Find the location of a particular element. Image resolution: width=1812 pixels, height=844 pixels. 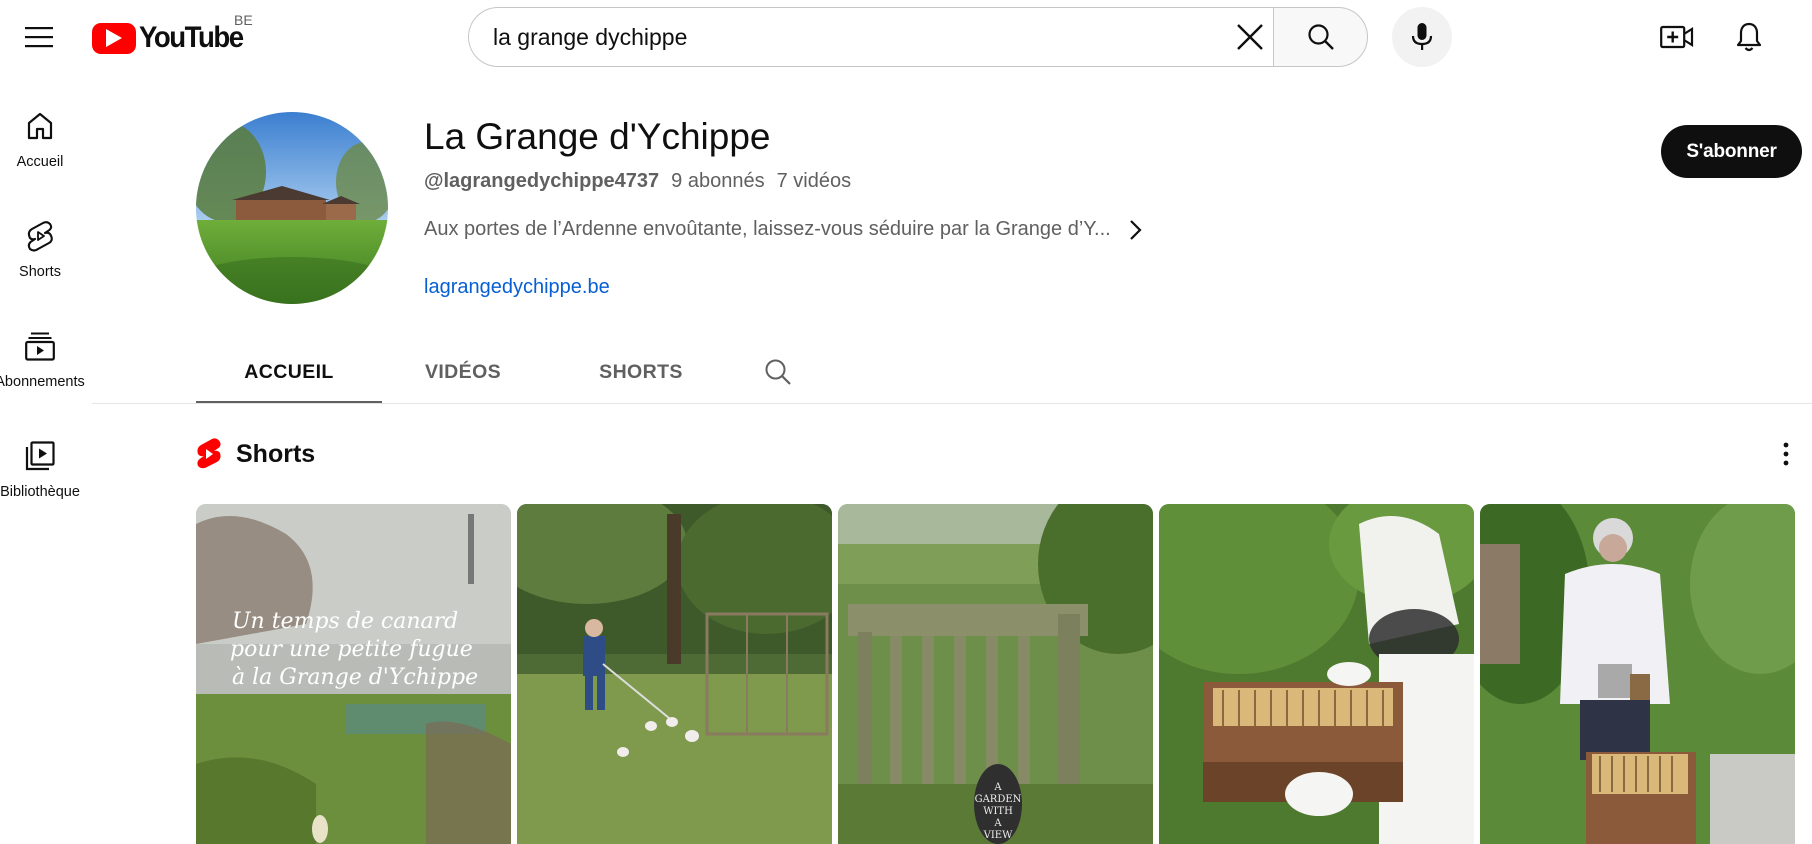

short-overlay-text: à la Grange d'Ychippe is located at coordinates (355, 677).